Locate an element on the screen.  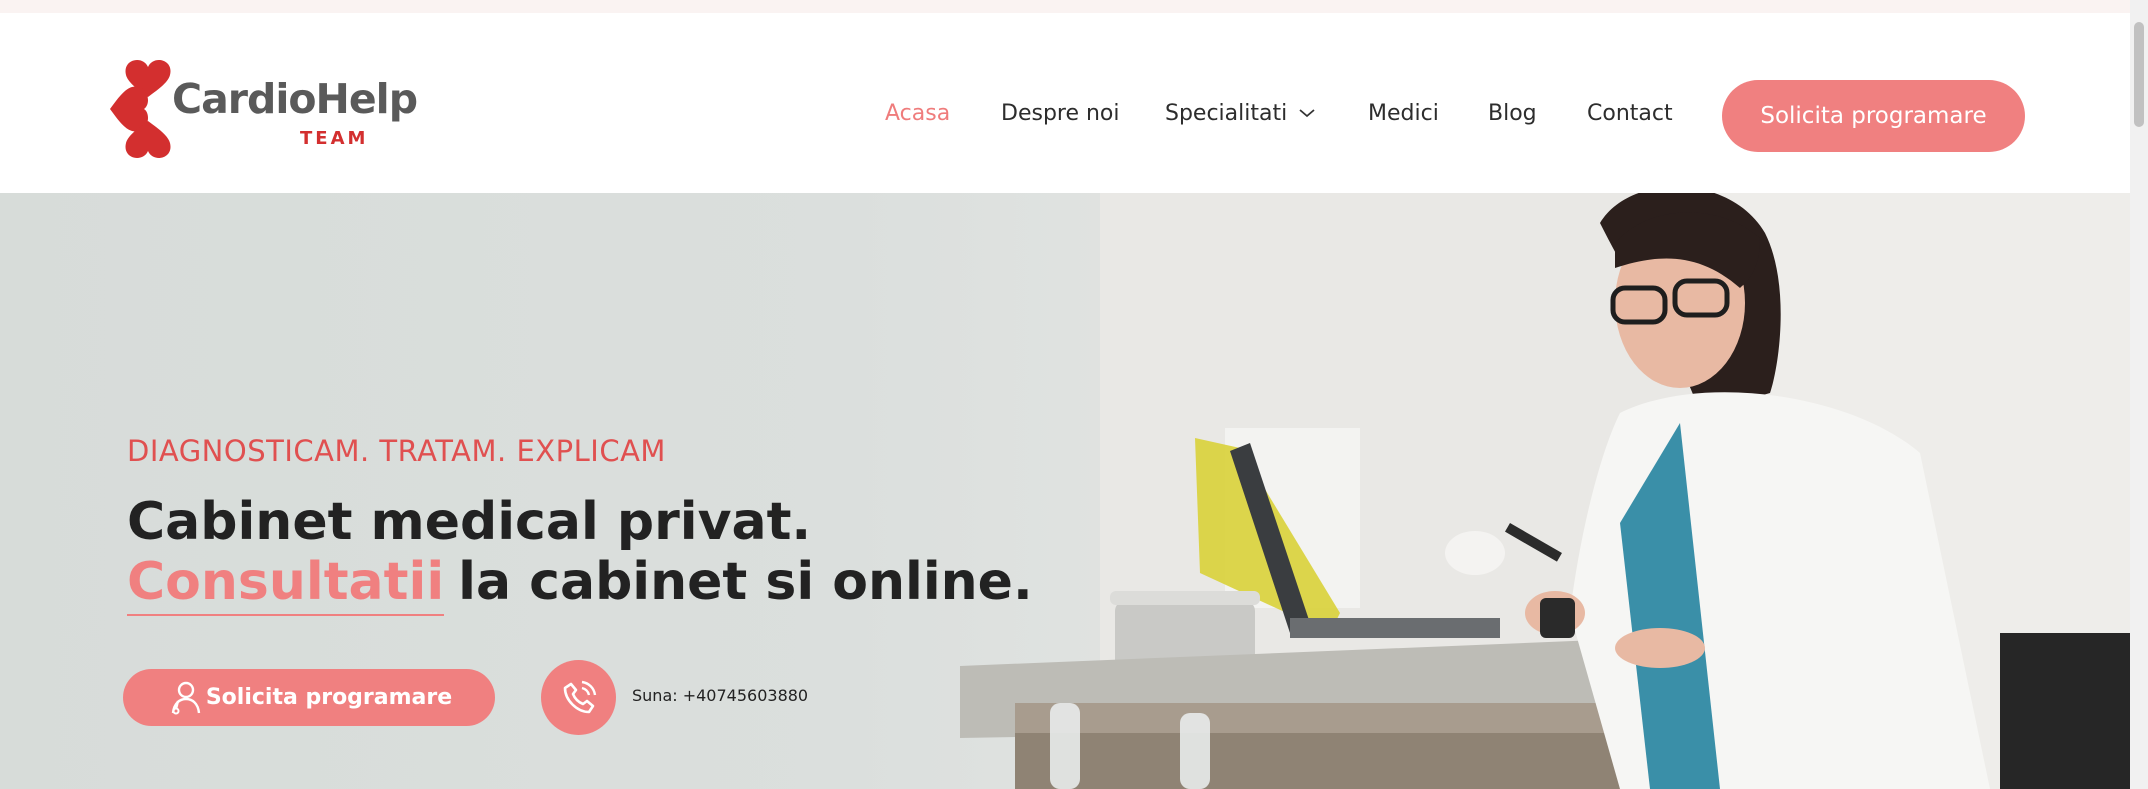
top-strip is located at coordinates (1074, 6).